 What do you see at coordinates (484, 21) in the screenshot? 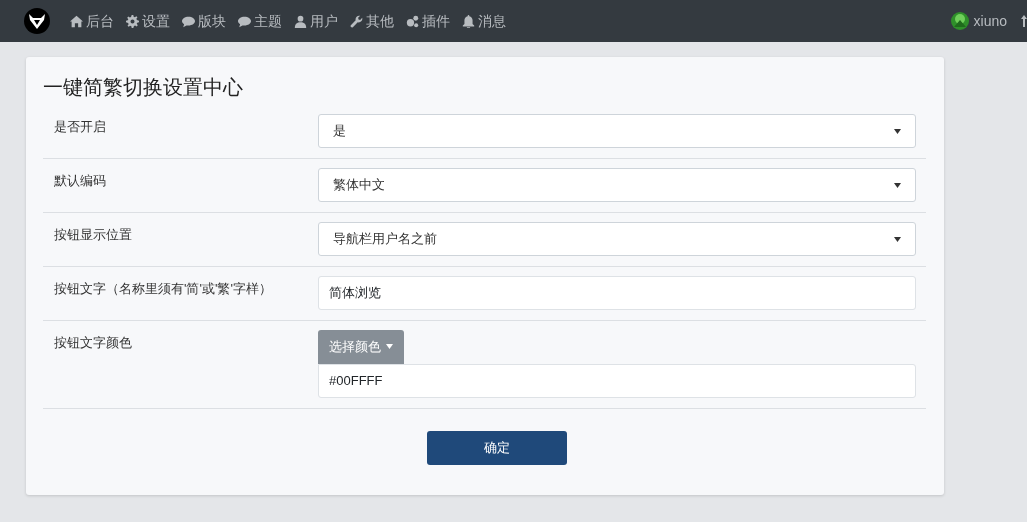
I see `nav-link: 消息` at bounding box center [484, 21].